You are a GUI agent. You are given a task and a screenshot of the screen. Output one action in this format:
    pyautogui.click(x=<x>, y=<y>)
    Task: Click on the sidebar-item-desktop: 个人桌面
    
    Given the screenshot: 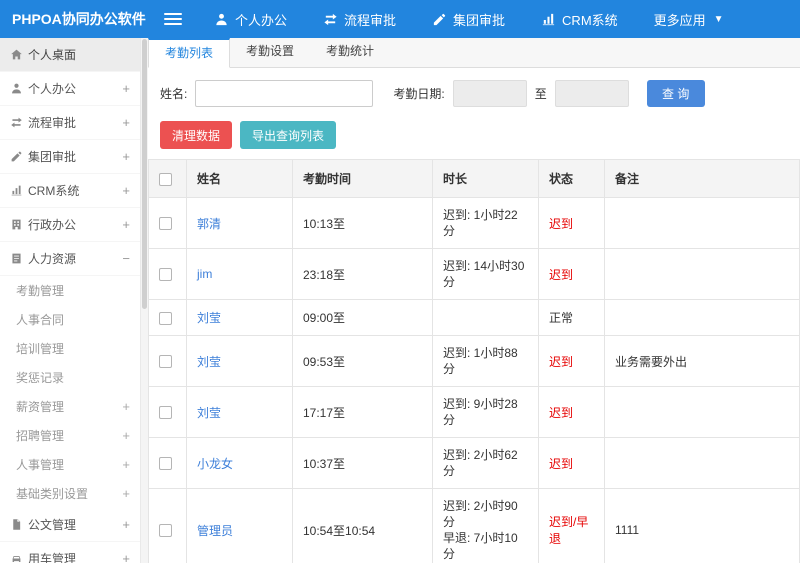 What is the action you would take?
    pyautogui.click(x=70, y=55)
    